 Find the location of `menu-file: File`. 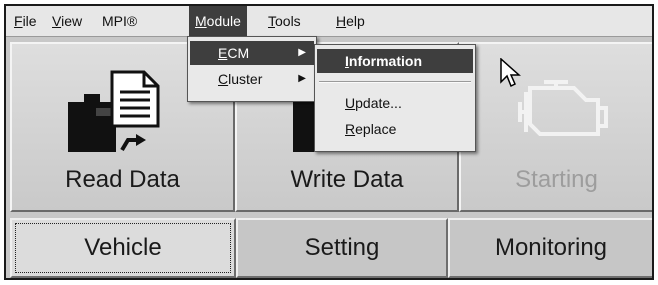

menu-file: File is located at coordinates (25, 21).